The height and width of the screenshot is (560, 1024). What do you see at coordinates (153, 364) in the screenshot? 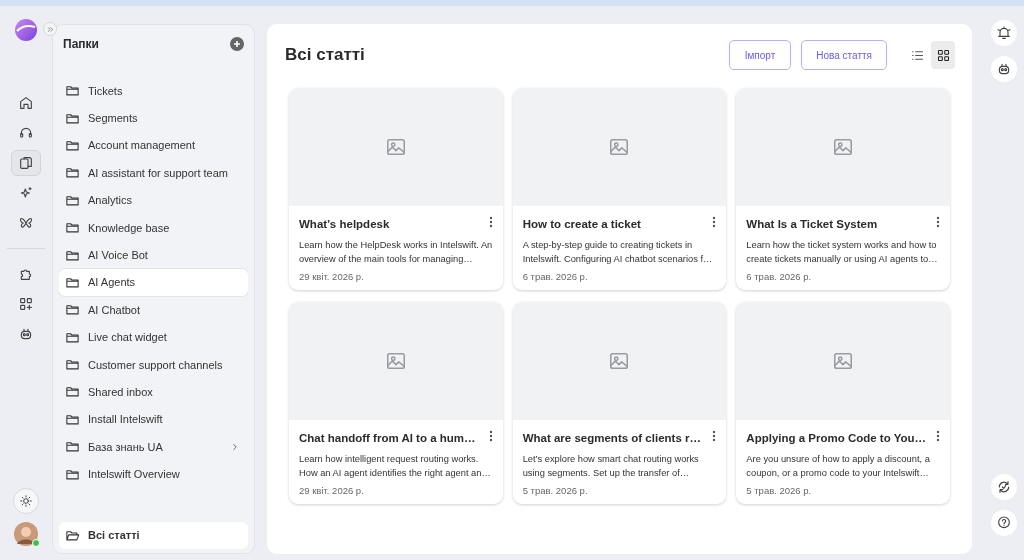
I see `folder-item: Customer support channels` at bounding box center [153, 364].